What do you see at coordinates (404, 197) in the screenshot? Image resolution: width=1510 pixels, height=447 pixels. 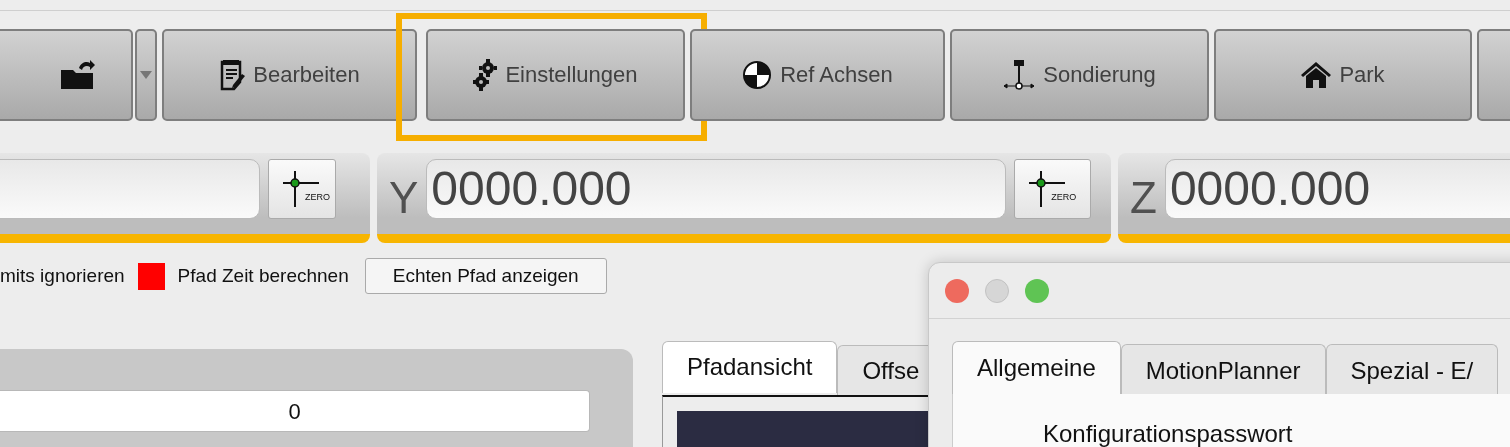 I see `axis-label: Y` at bounding box center [404, 197].